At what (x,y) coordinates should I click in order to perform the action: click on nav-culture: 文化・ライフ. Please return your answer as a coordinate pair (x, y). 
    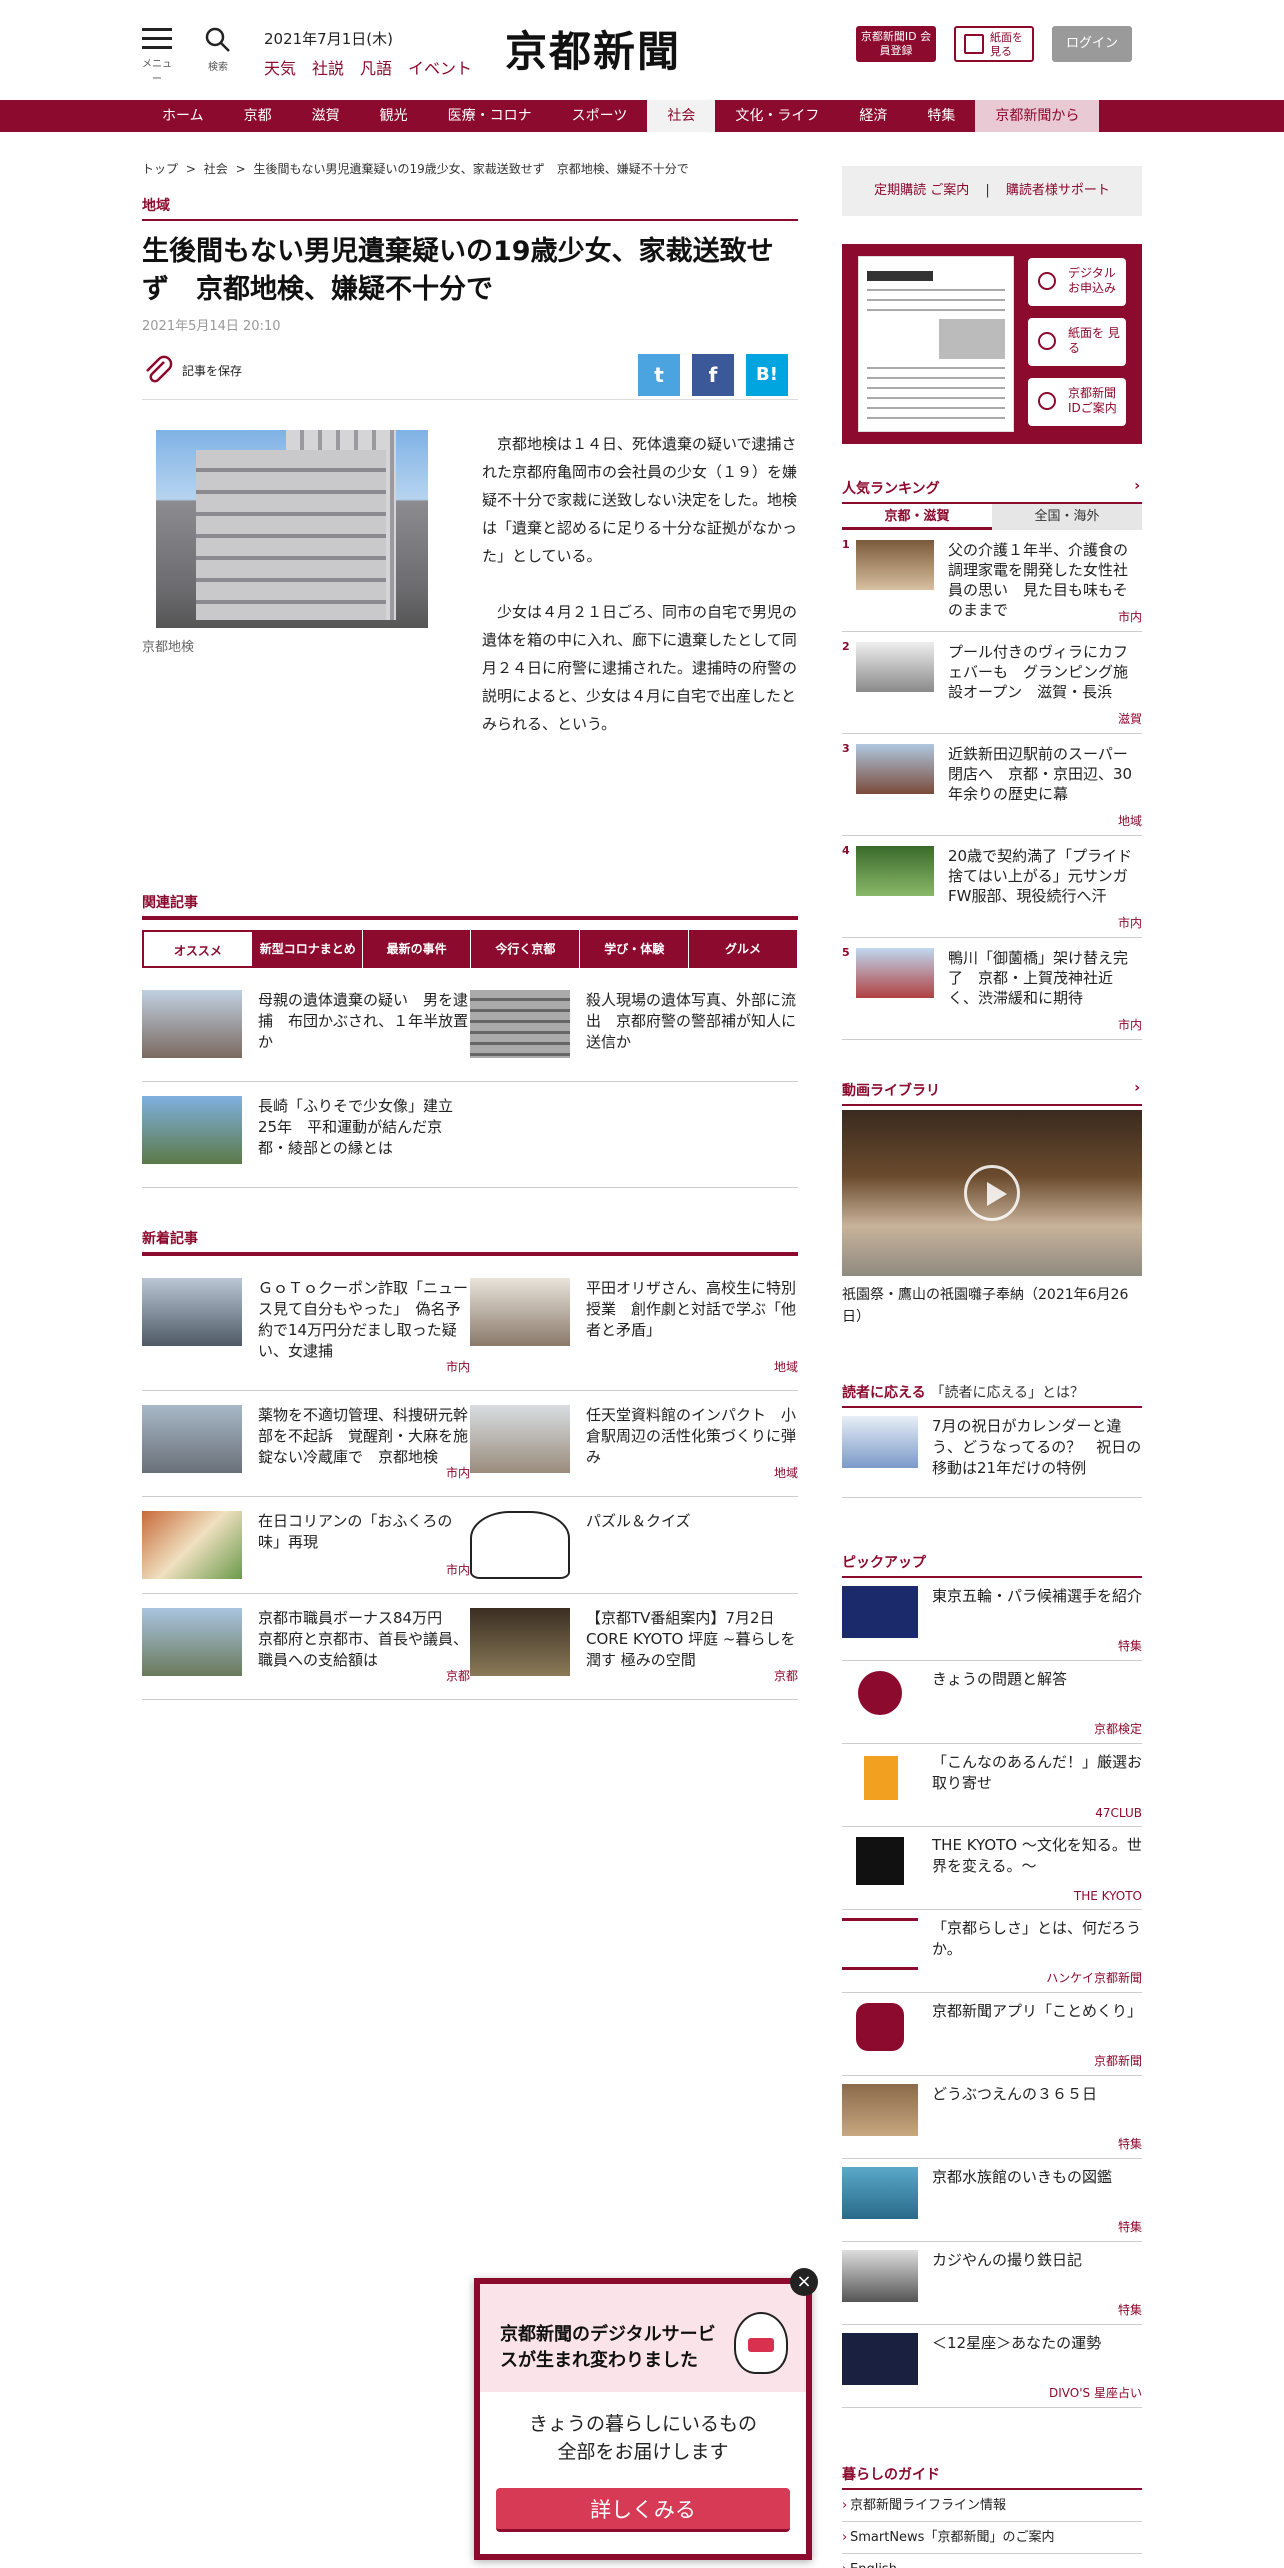
    Looking at the image, I should click on (777, 116).